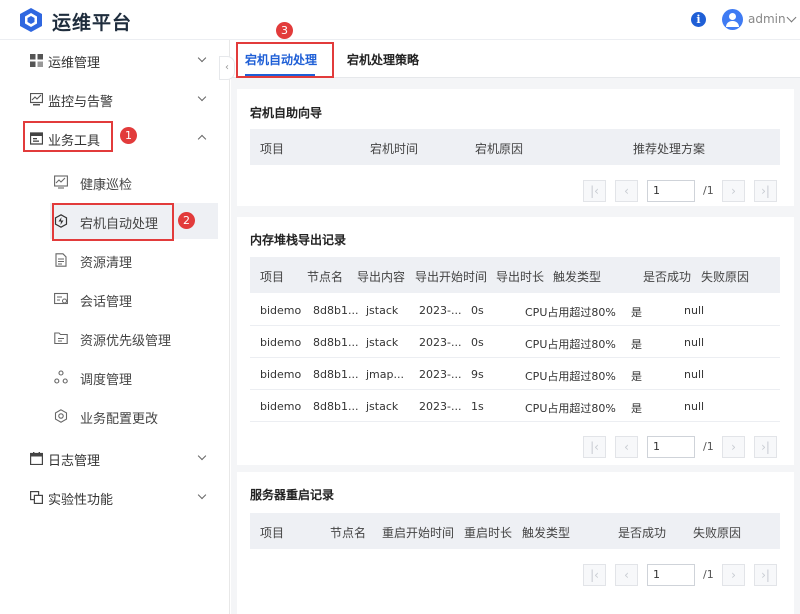  Describe the element at coordinates (520, 277) in the screenshot. I see `column-header: 导出时长` at that location.